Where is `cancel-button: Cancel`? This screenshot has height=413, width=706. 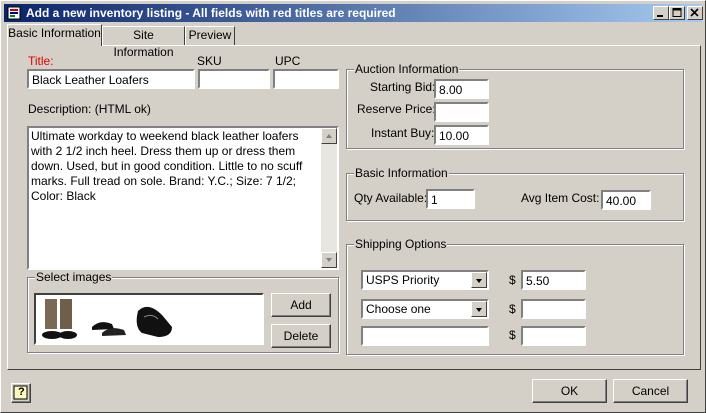 cancel-button: Cancel is located at coordinates (650, 391).